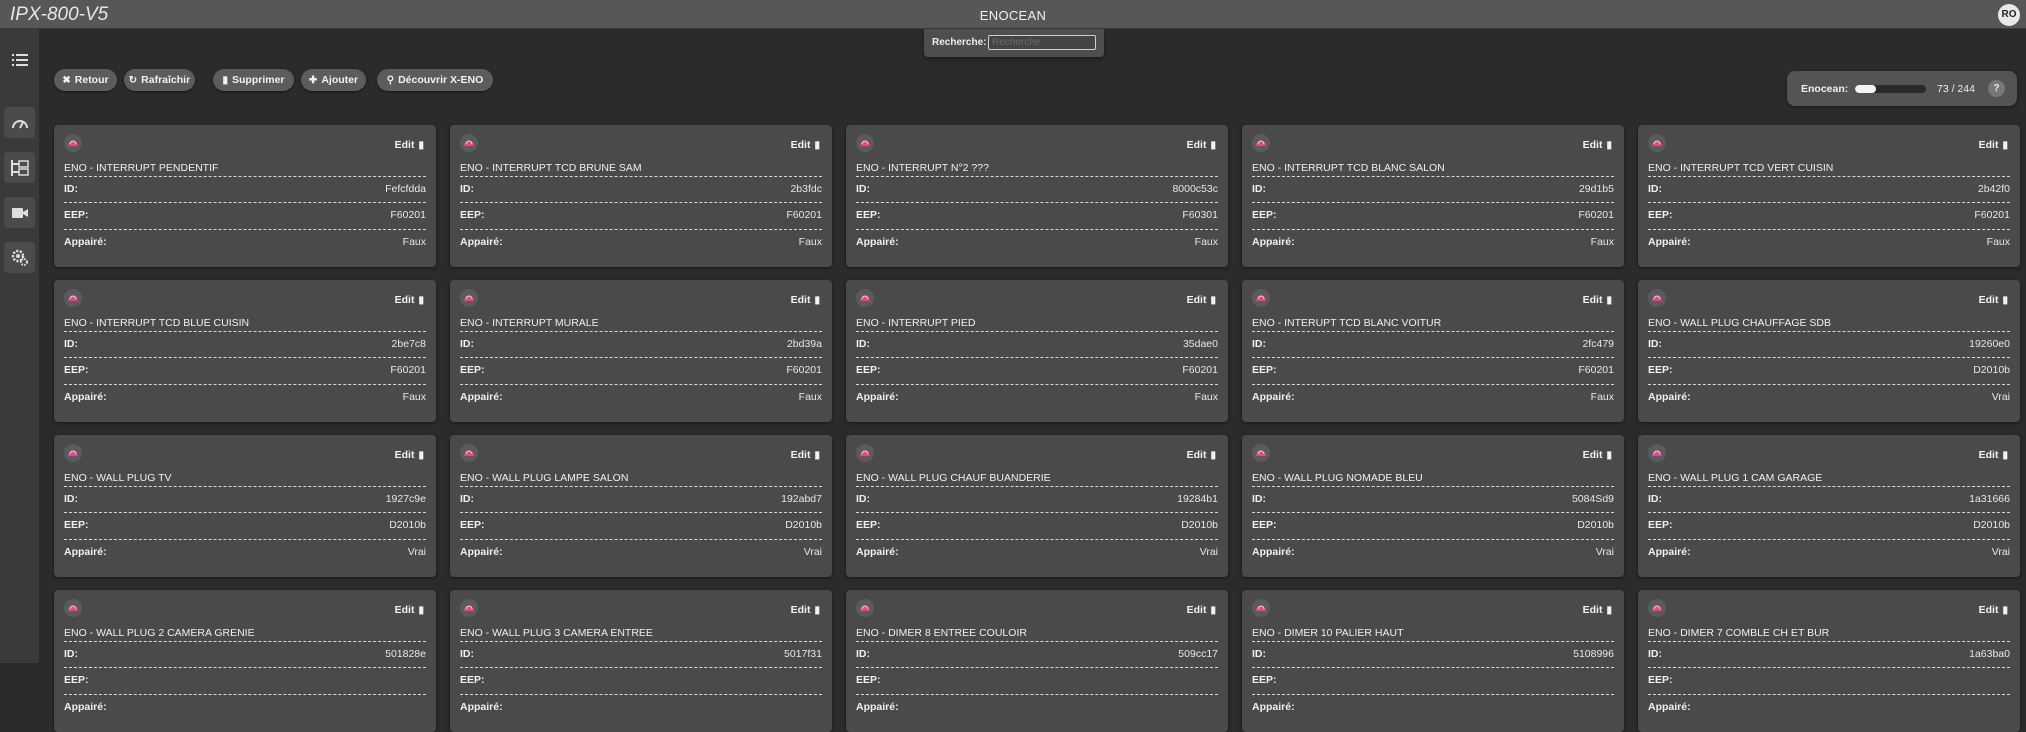 The height and width of the screenshot is (732, 2026). Describe the element at coordinates (1037, 214) in the screenshot. I see `device-eep-row: EEP: F60301` at that location.